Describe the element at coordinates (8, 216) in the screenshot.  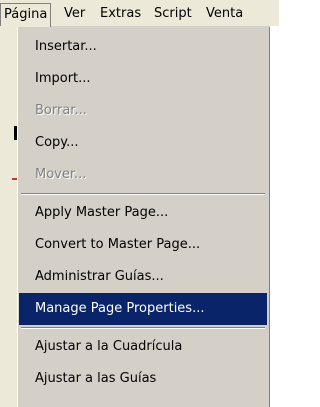
I see `background-window-edge` at that location.